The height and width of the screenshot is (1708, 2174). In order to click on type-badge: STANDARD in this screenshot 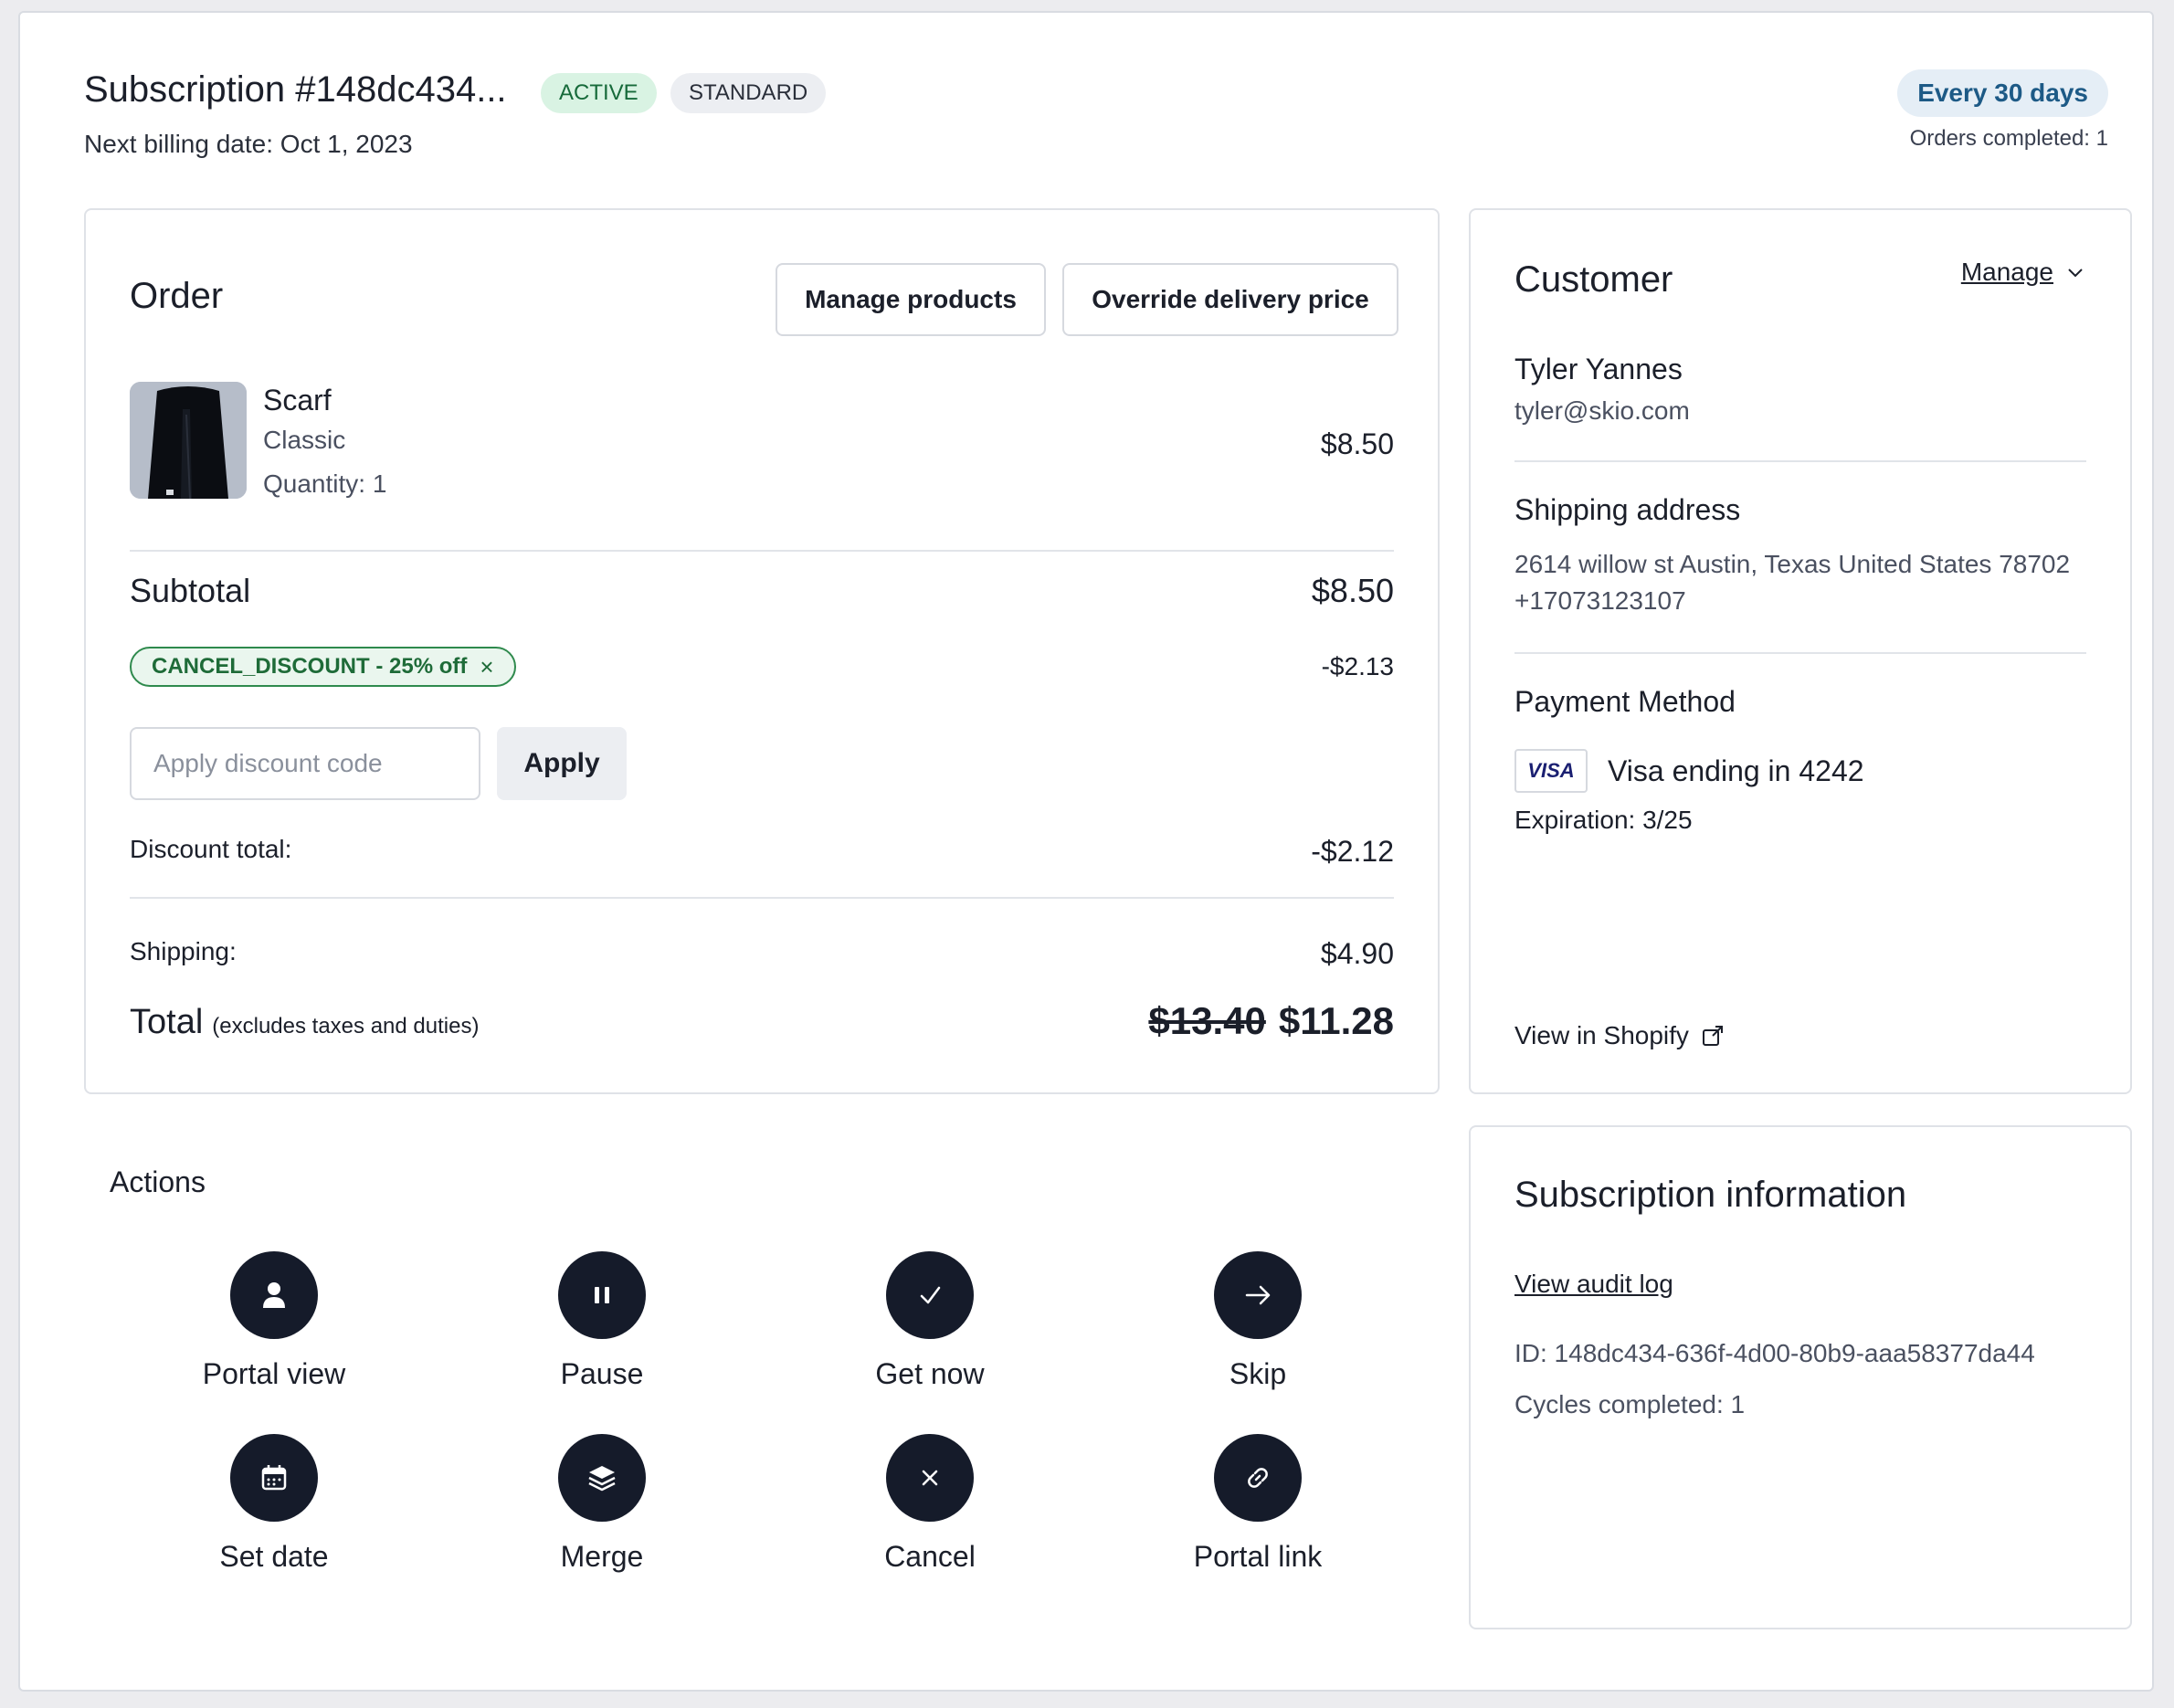, I will do `click(748, 93)`.